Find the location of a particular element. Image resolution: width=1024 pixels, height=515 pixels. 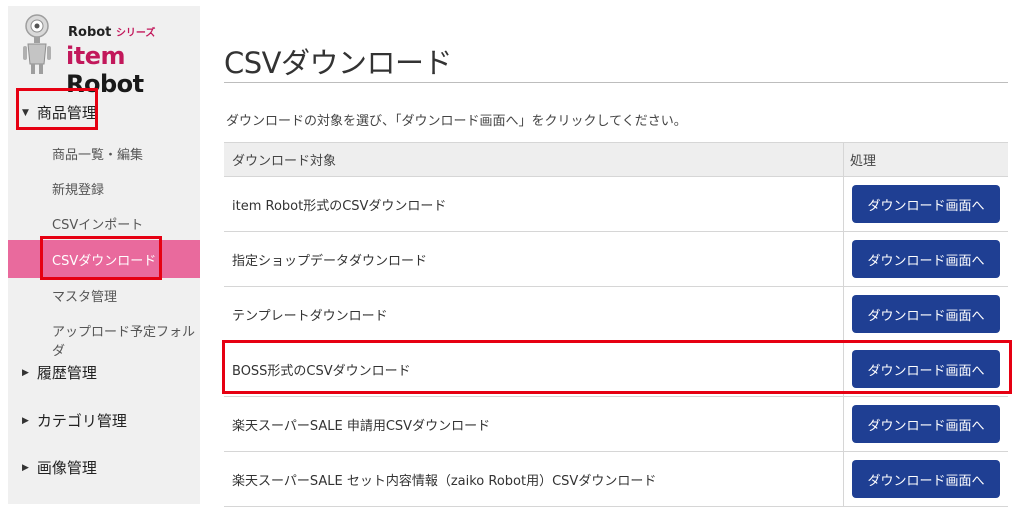

header-action: 処理 is located at coordinates (863, 161).